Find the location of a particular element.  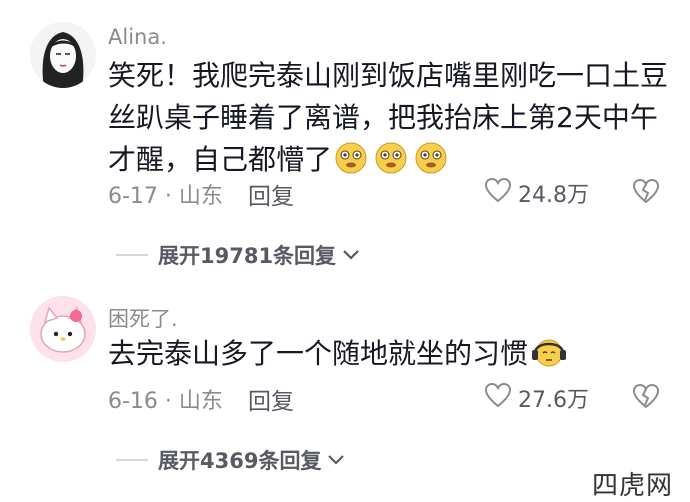

comment-username: Alina. is located at coordinates (137, 37).